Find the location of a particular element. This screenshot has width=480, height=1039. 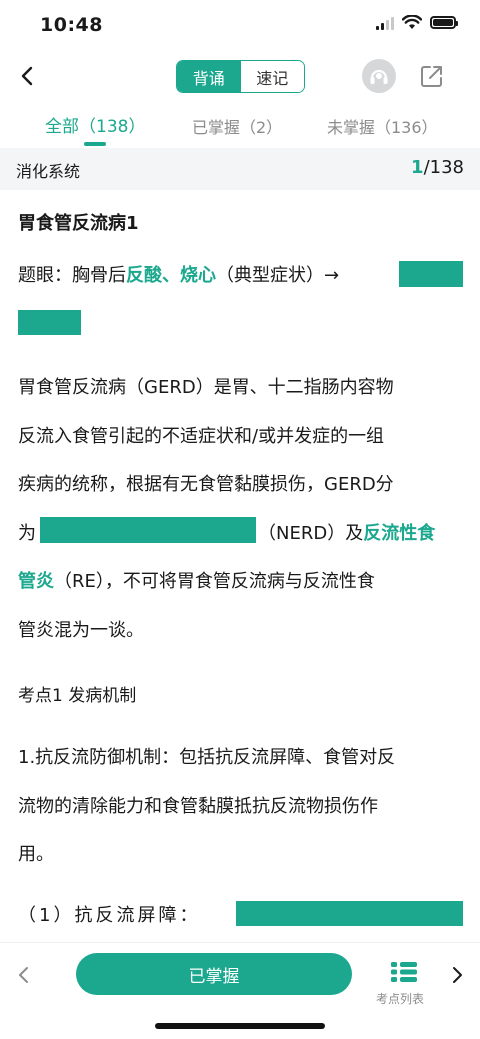

active-tab-indicator is located at coordinates (95, 144).